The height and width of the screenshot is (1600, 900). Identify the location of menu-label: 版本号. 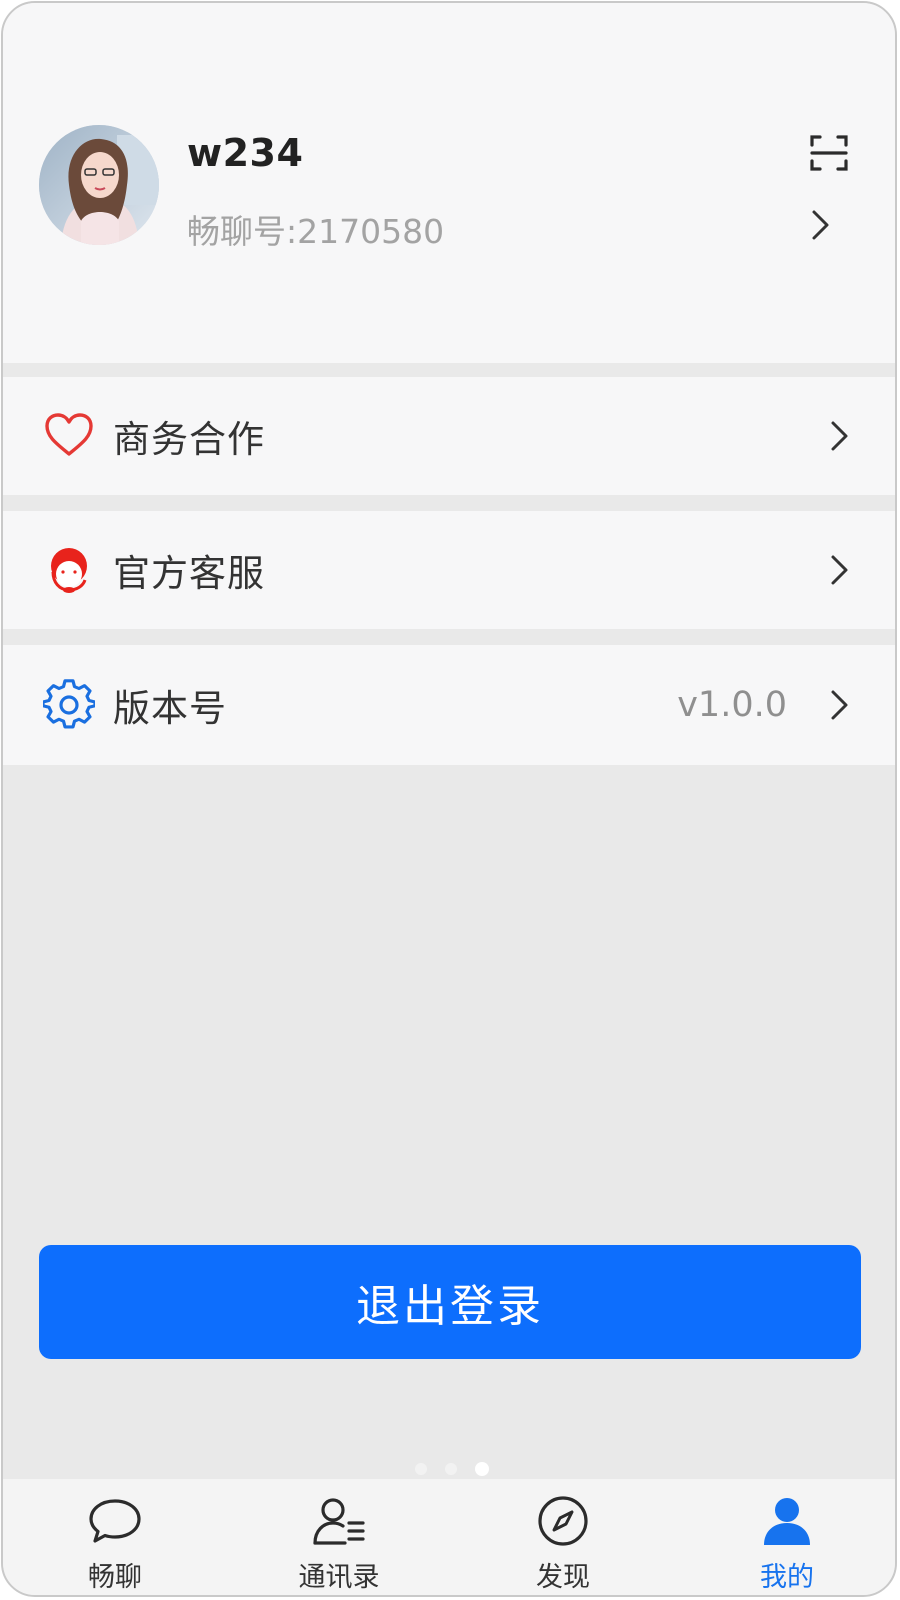
(170, 708).